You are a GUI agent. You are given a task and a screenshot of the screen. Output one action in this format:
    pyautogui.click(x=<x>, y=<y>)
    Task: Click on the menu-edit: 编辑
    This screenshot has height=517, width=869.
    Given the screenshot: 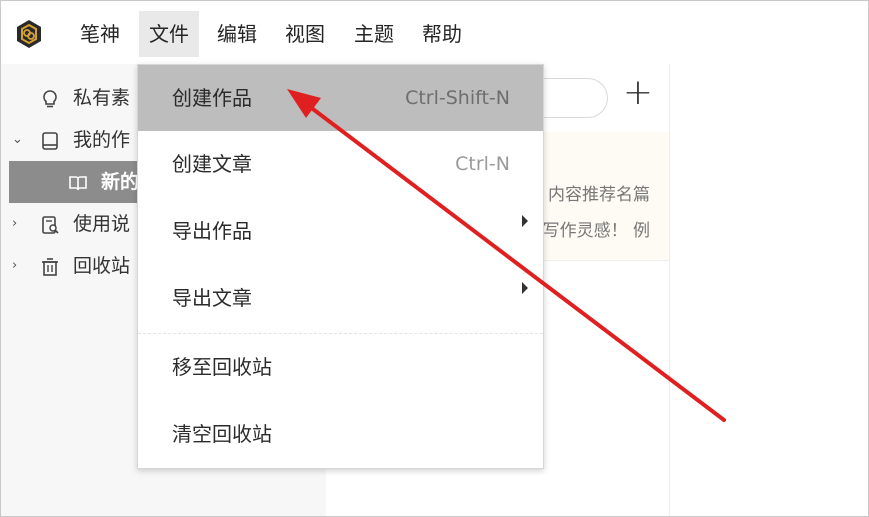 What is the action you would take?
    pyautogui.click(x=237, y=34)
    